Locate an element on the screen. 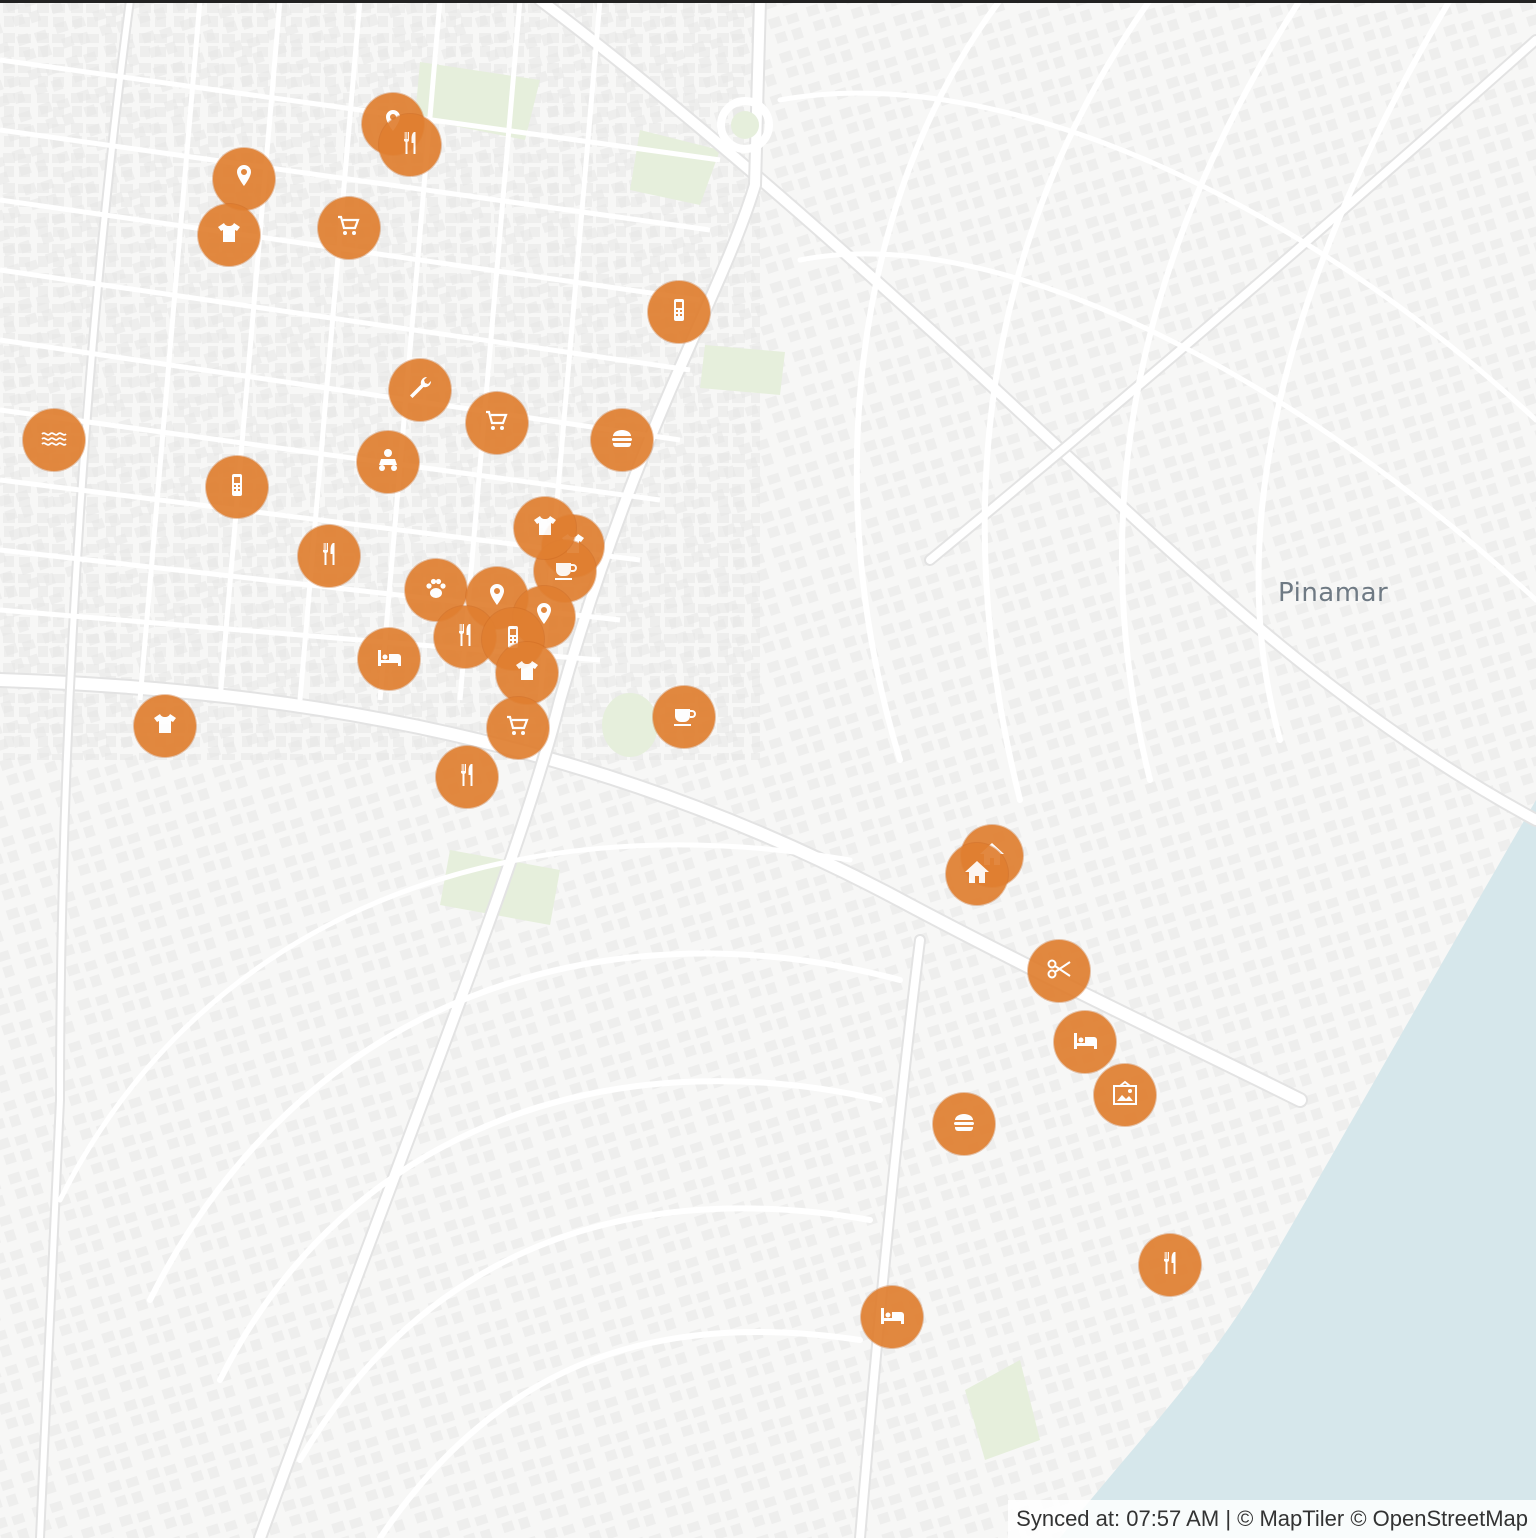 The image size is (1536, 1538). openstreetmap-link: © OpenStreetMap is located at coordinates (1439, 1518).